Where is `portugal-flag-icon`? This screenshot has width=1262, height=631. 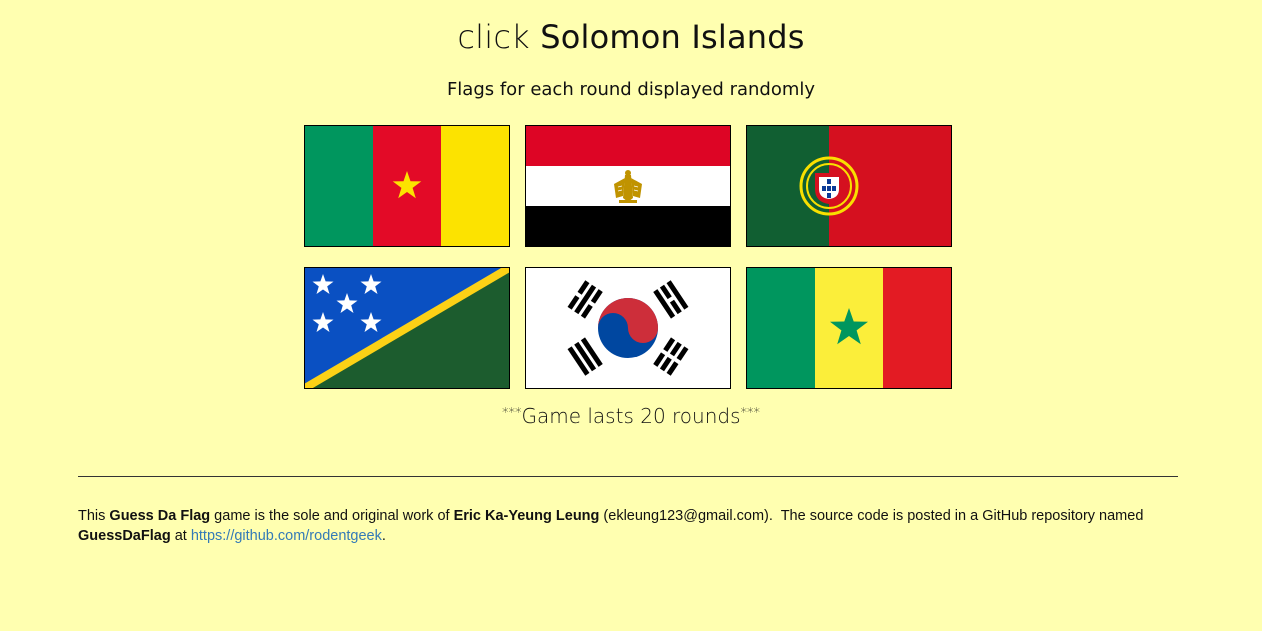
portugal-flag-icon is located at coordinates (849, 186).